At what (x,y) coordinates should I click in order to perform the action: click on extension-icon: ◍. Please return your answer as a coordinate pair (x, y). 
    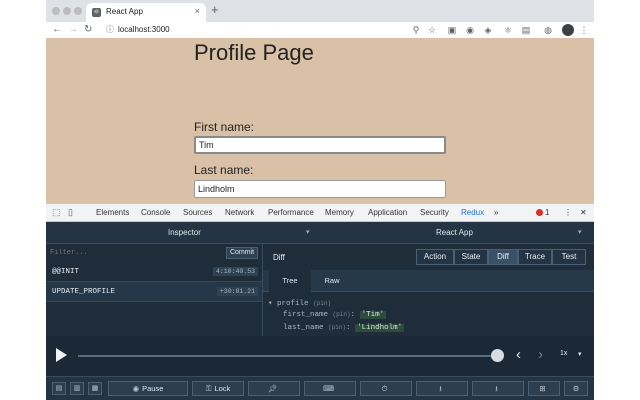
    Looking at the image, I should click on (548, 30).